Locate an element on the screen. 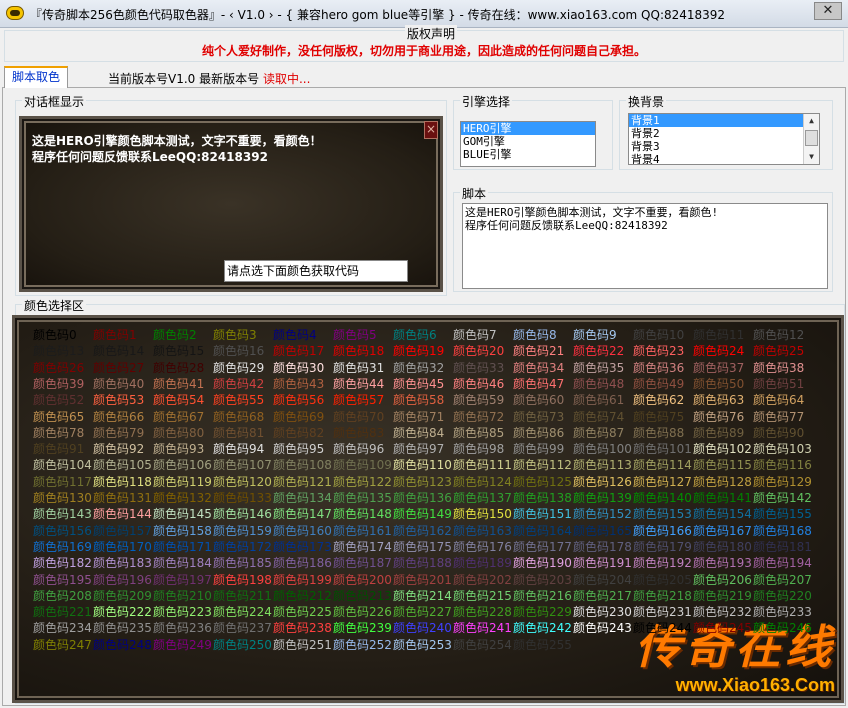  color-code-item: 颜色码91 is located at coordinates (58, 449).